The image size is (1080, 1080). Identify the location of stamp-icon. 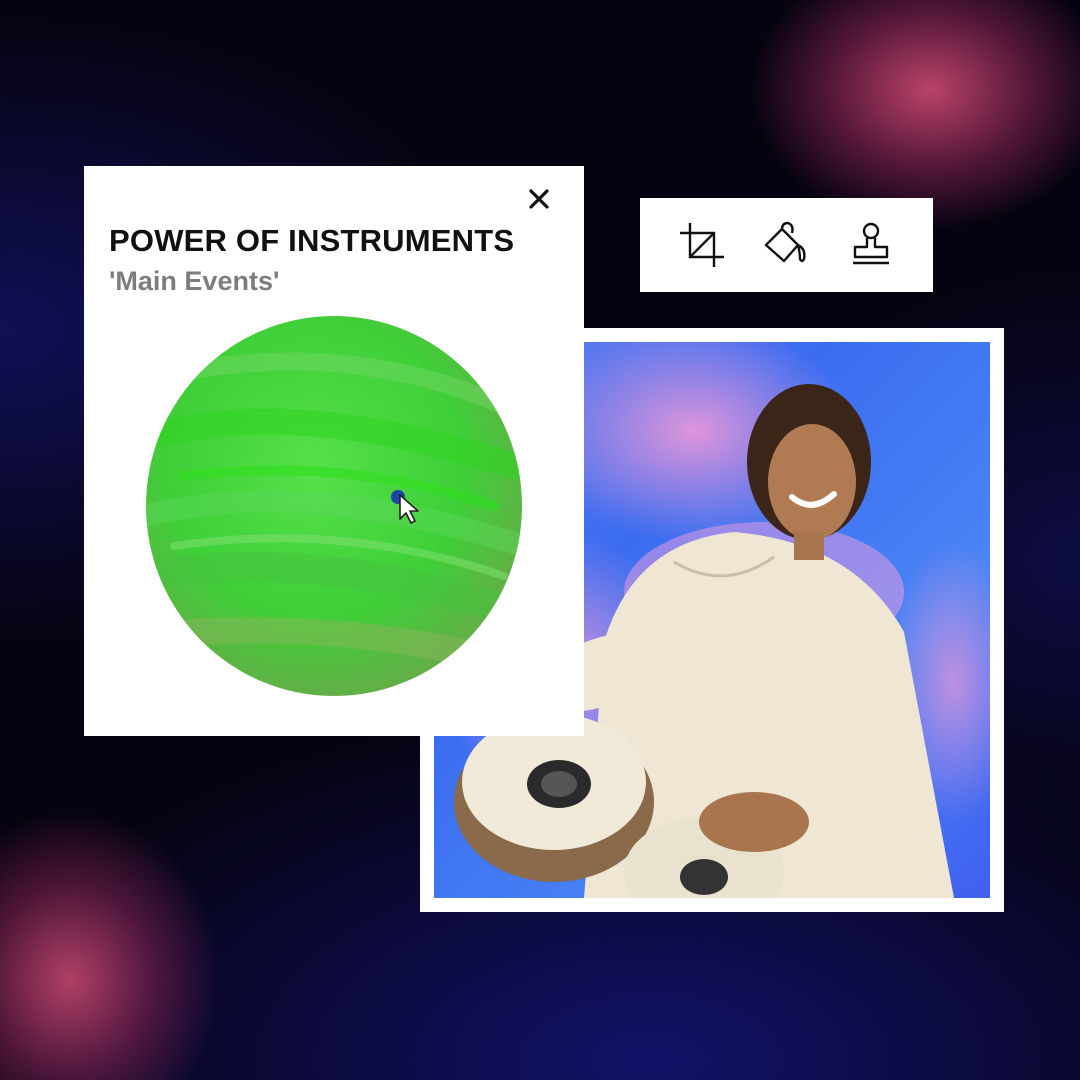
(870, 243).